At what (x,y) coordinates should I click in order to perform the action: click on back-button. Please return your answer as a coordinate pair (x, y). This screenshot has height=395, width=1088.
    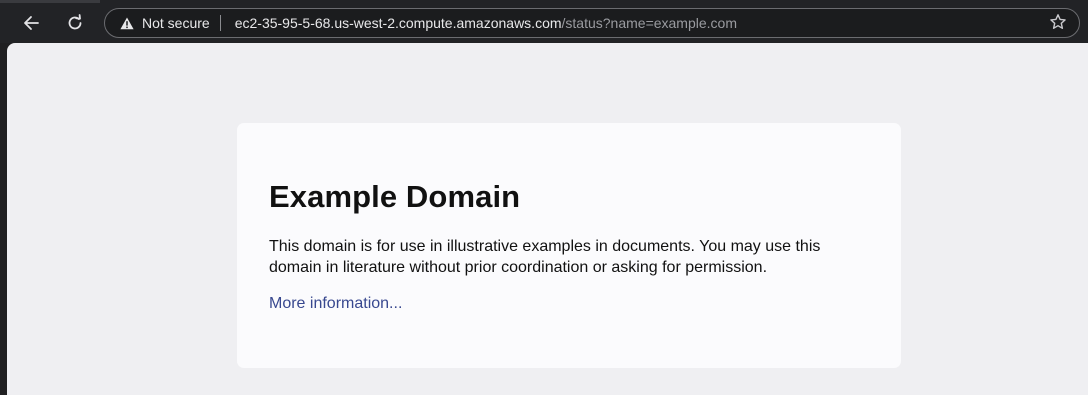
    Looking at the image, I should click on (31, 23).